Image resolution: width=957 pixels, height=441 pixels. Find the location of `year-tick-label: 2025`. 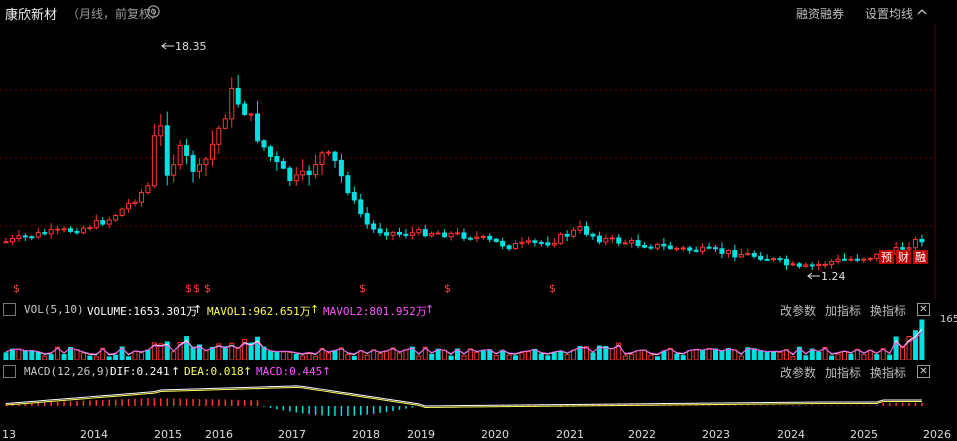

year-tick-label: 2025 is located at coordinates (864, 434).